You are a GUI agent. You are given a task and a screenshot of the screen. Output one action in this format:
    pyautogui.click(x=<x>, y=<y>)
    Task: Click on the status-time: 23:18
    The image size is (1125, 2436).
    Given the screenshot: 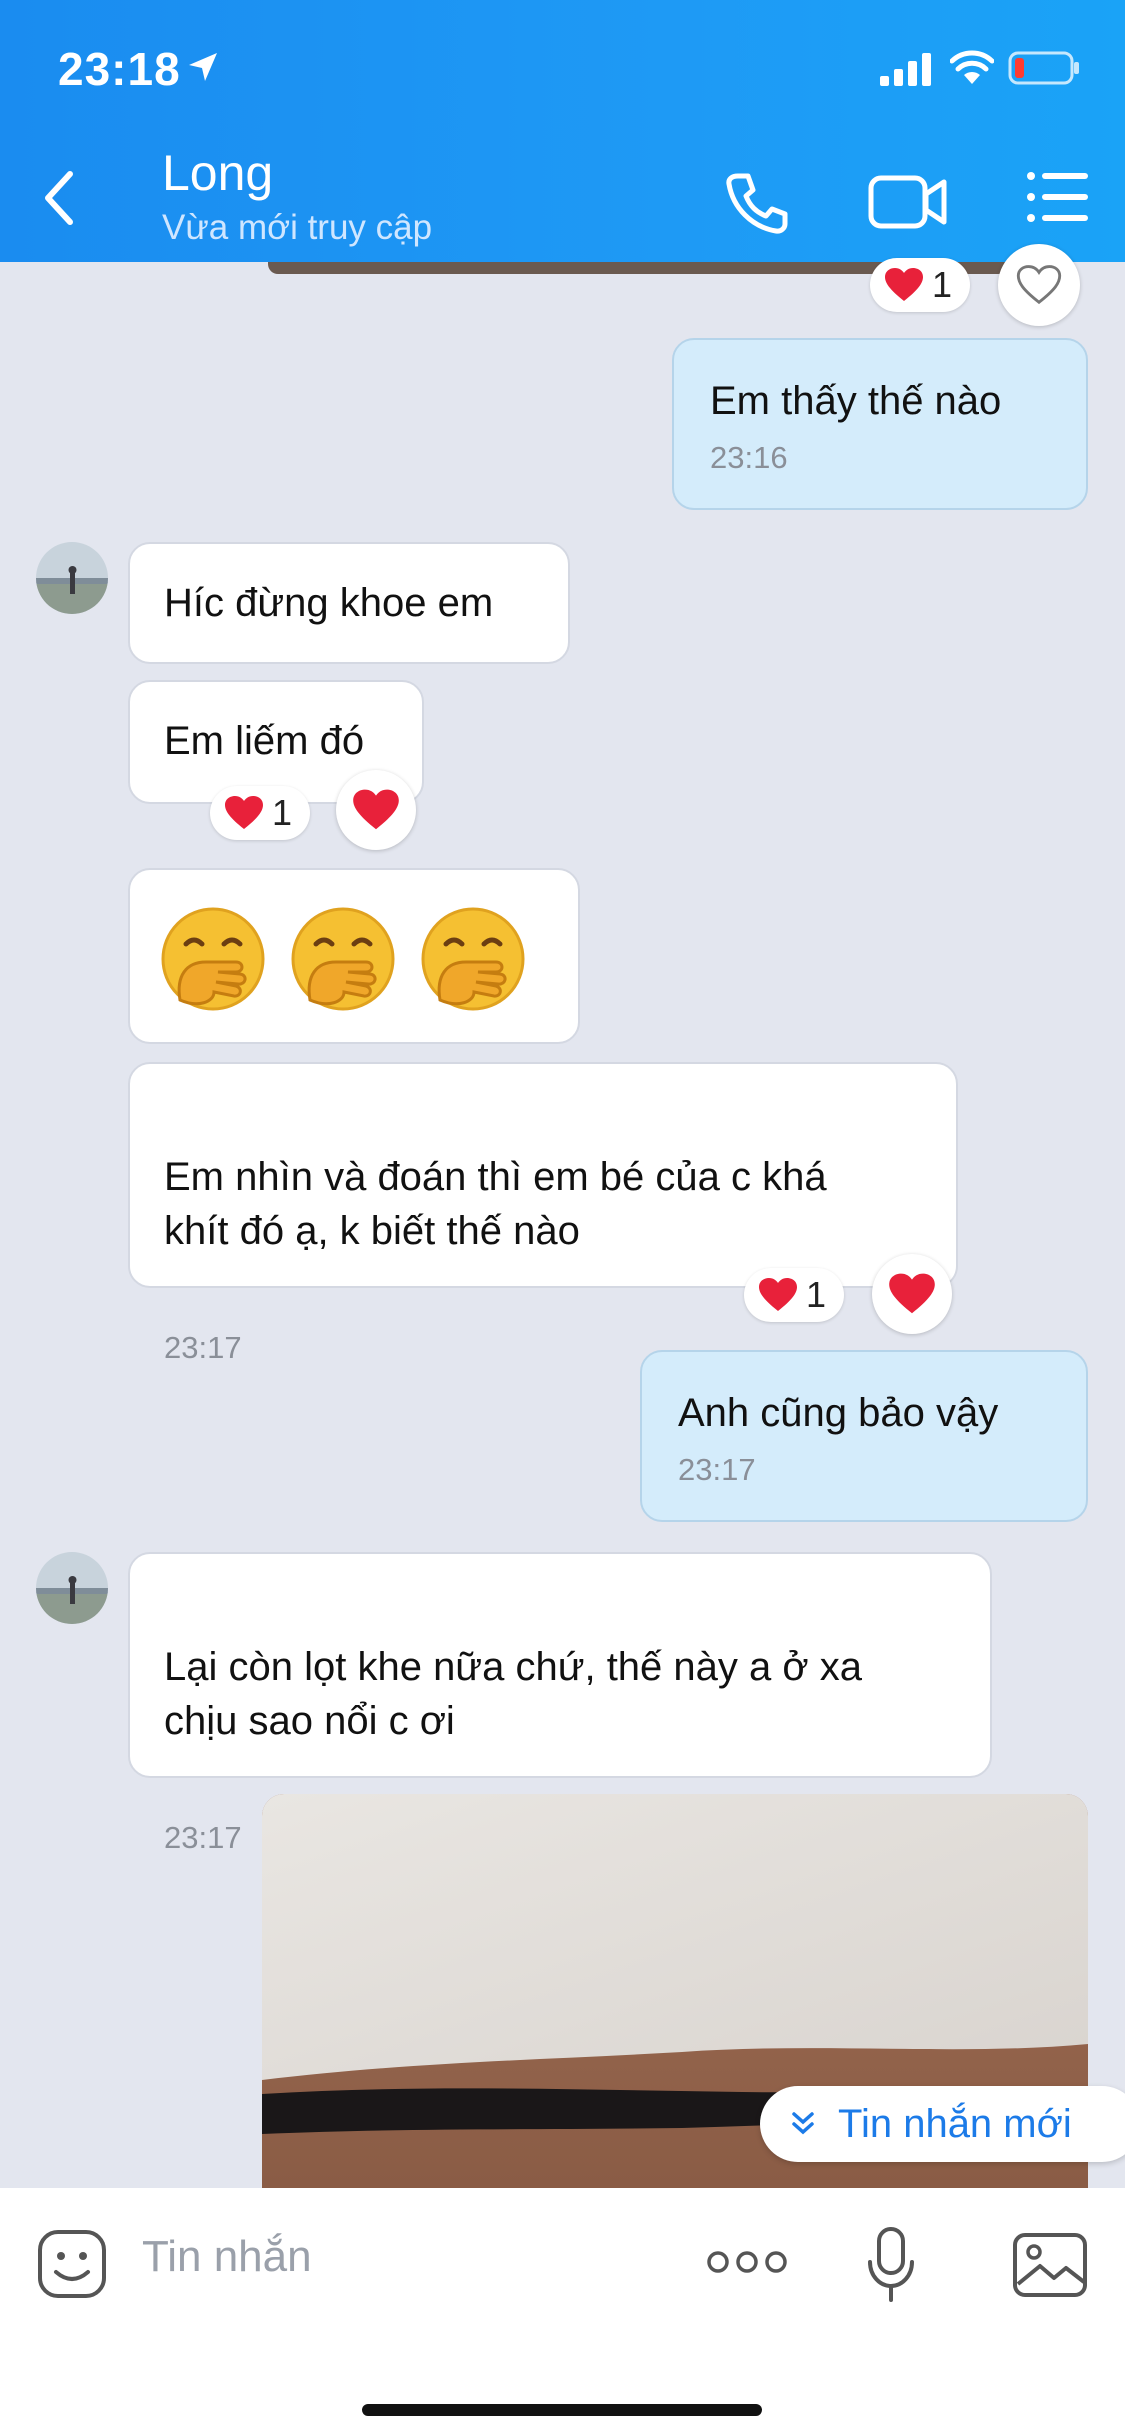 What is the action you would take?
    pyautogui.click(x=119, y=69)
    